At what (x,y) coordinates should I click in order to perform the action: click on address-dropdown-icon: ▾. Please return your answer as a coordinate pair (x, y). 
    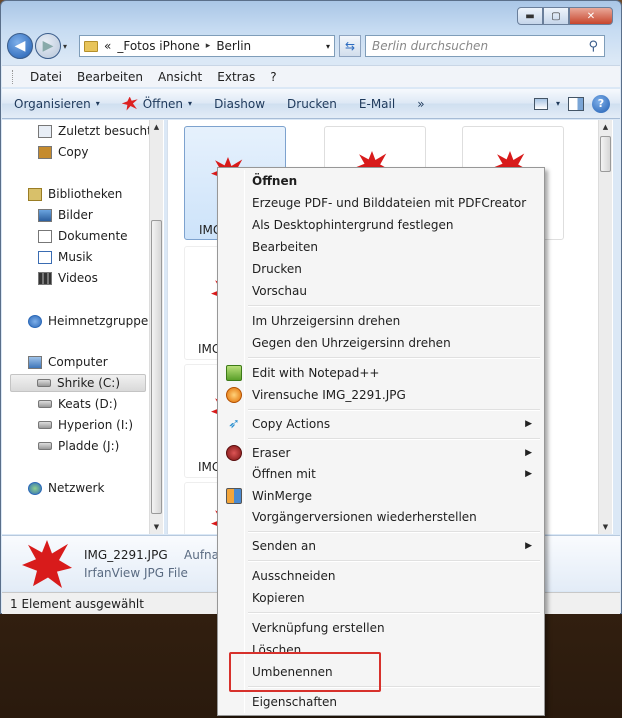
    Looking at the image, I should click on (328, 46).